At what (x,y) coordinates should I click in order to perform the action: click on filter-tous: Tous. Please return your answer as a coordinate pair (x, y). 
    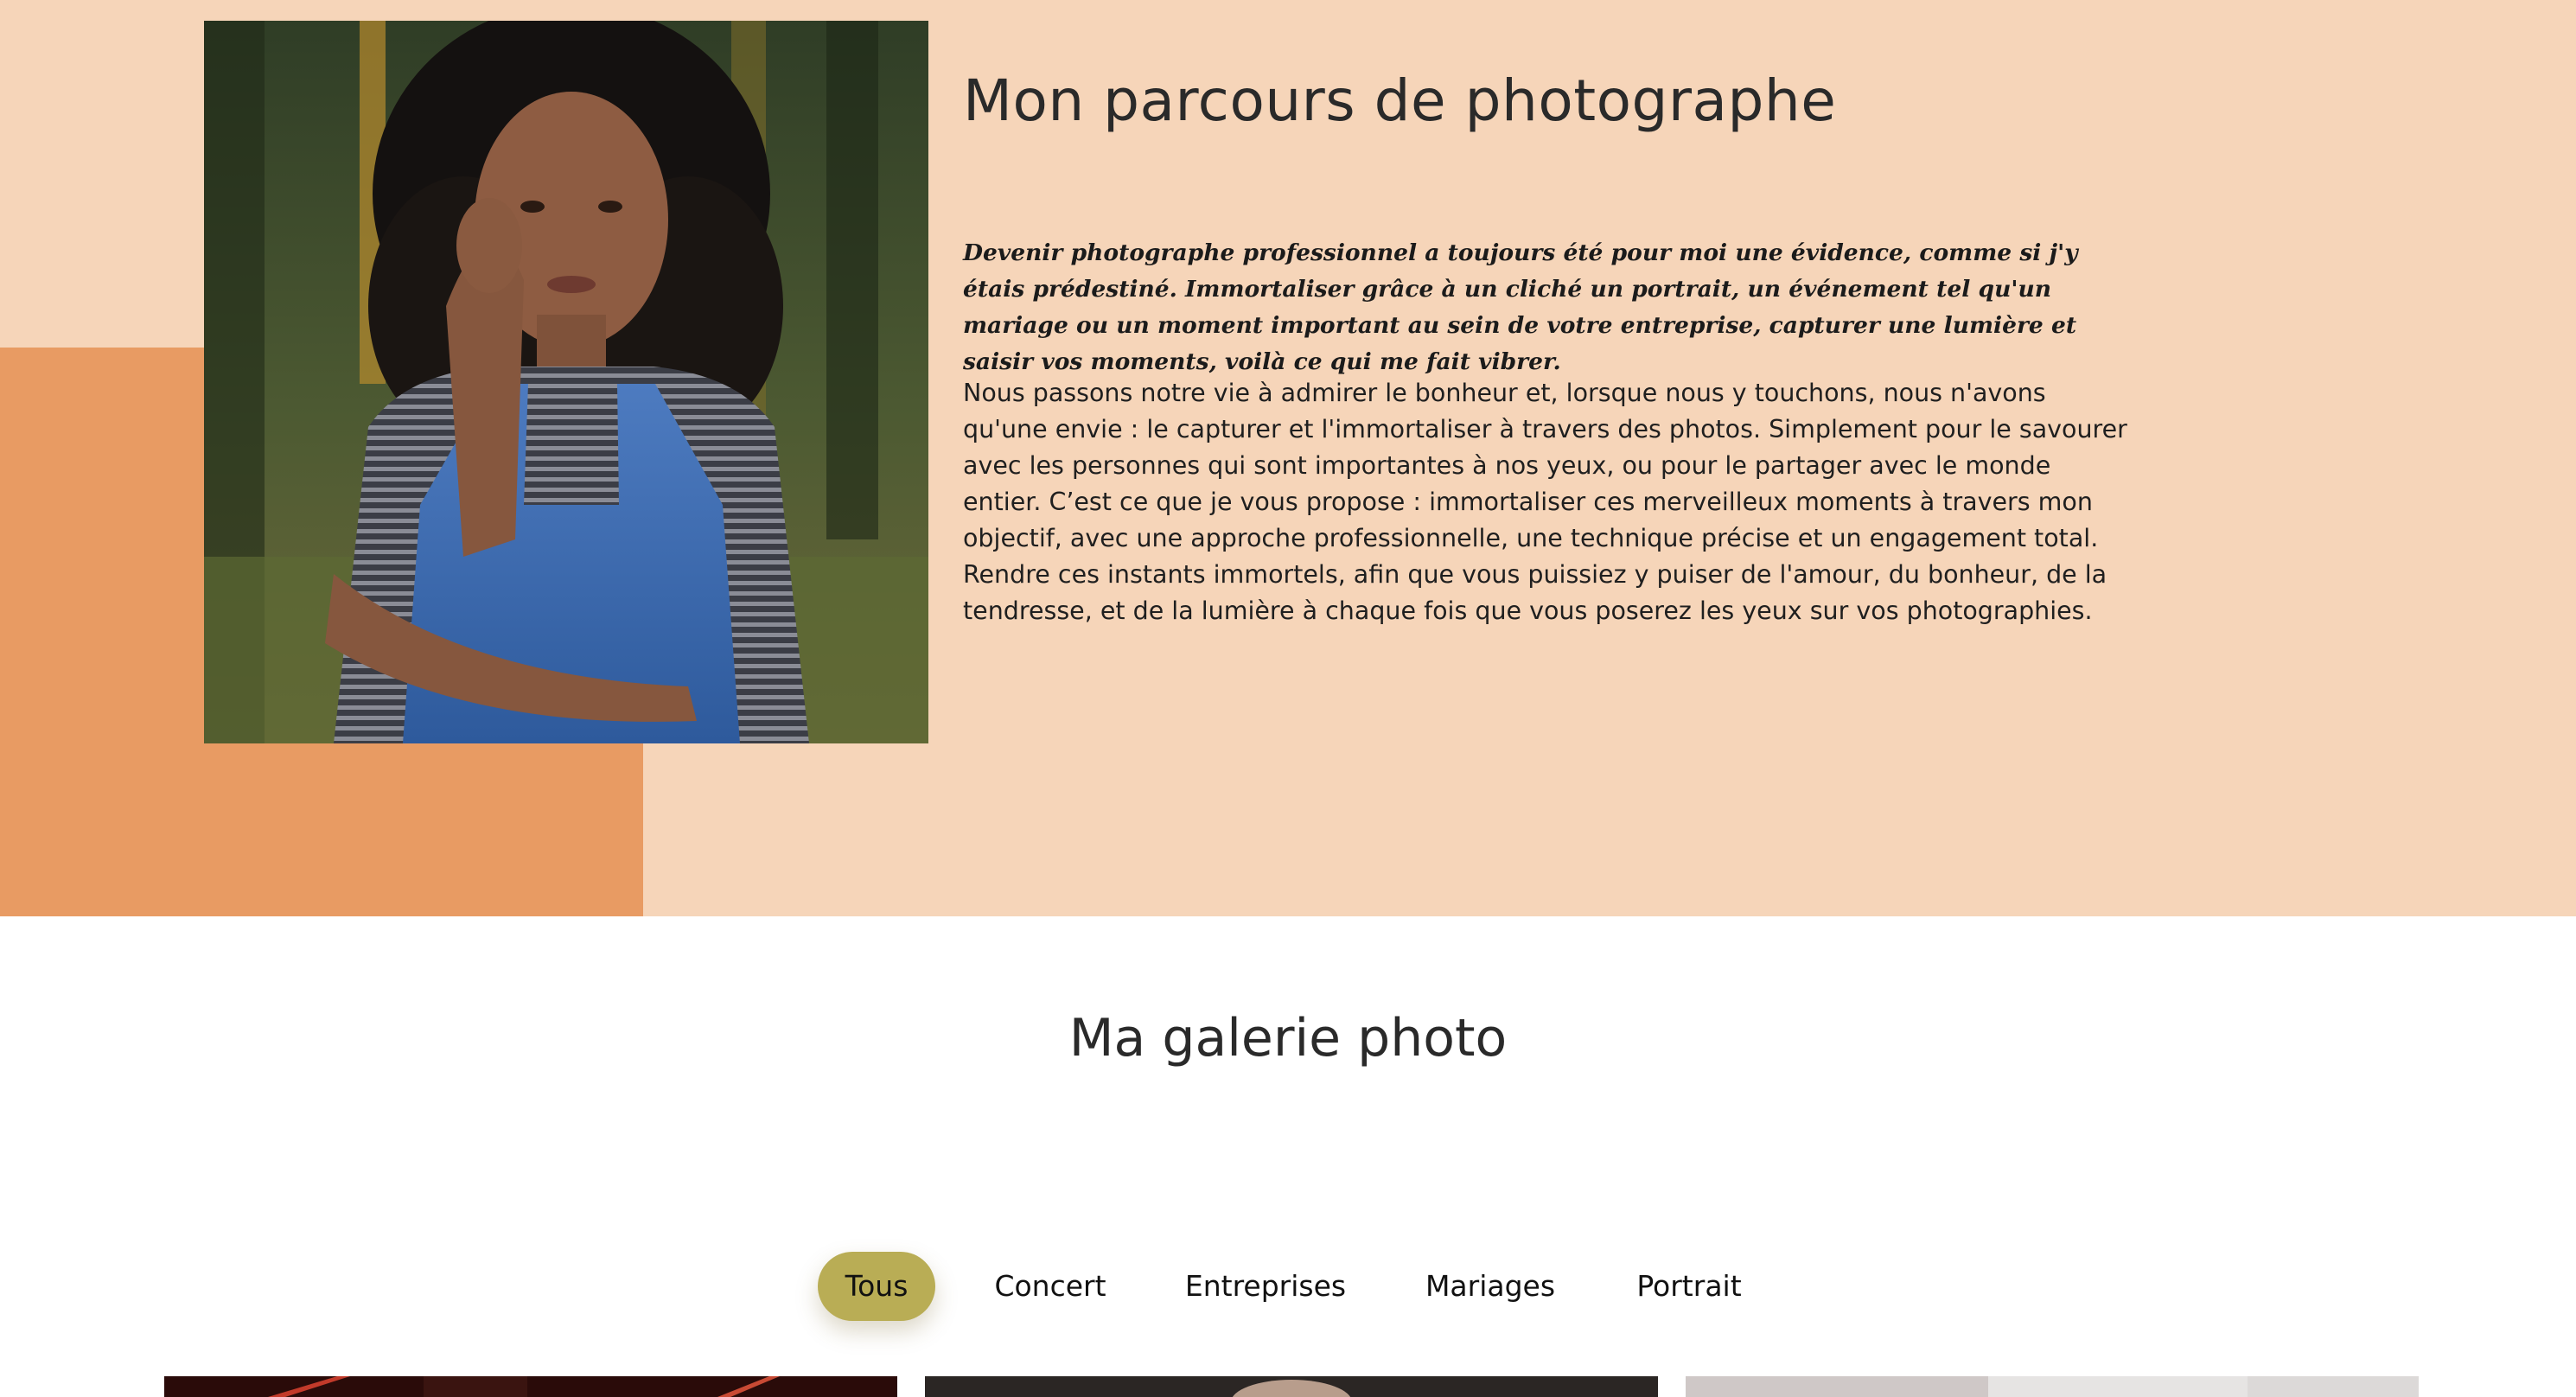
    Looking at the image, I should click on (876, 1286).